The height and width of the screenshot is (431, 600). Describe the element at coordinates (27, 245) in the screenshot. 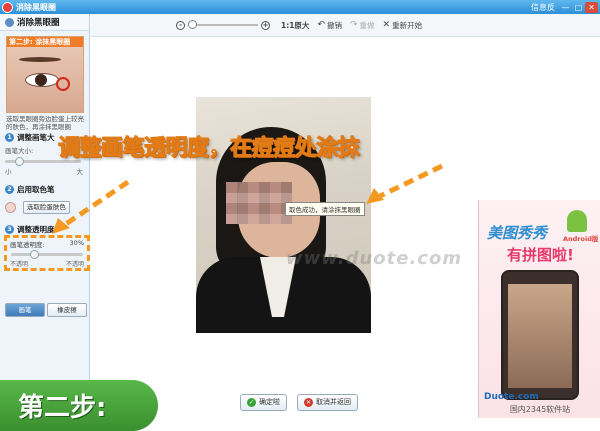

I see `opacity-label: 画笔透明度:` at that location.